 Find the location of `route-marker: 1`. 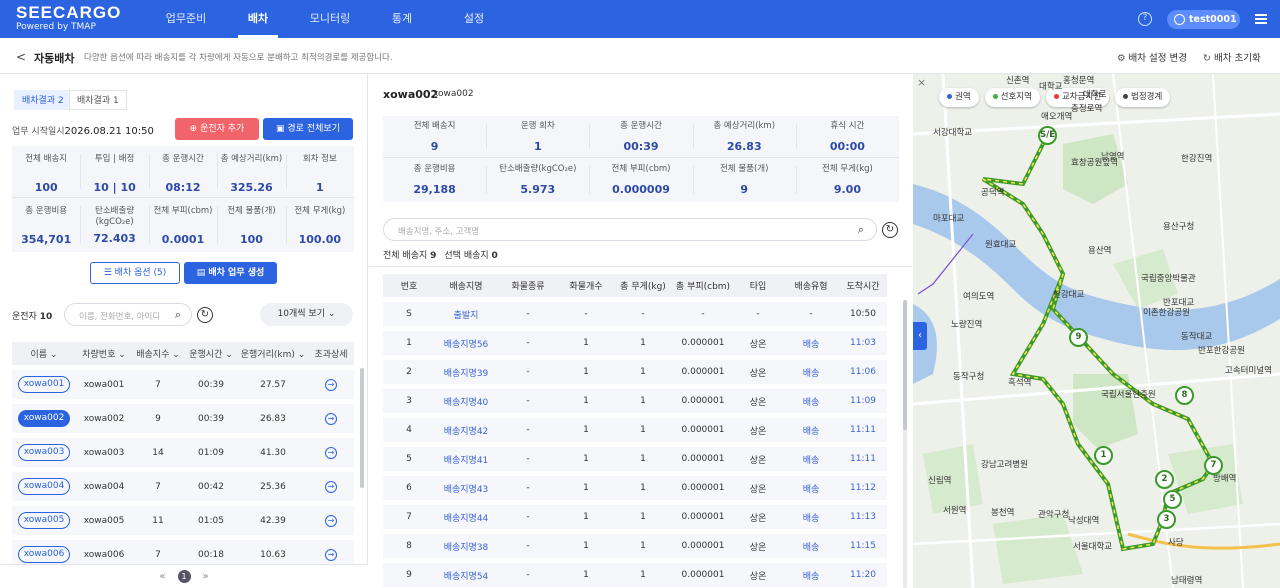

route-marker: 1 is located at coordinates (1103, 455).